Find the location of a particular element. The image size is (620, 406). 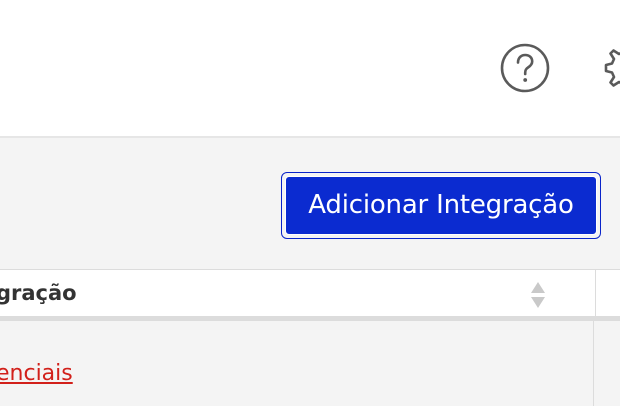

column-header-integration: gração is located at coordinates (298, 293).